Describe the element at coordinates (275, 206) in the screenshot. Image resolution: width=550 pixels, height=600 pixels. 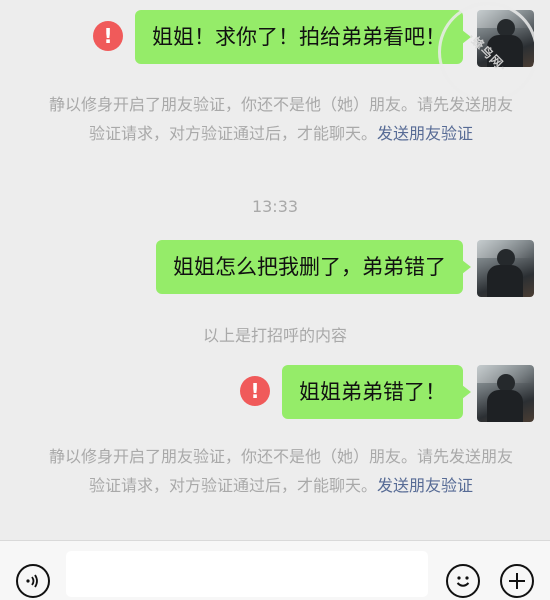
I see `timestamp: 13:33` at that location.